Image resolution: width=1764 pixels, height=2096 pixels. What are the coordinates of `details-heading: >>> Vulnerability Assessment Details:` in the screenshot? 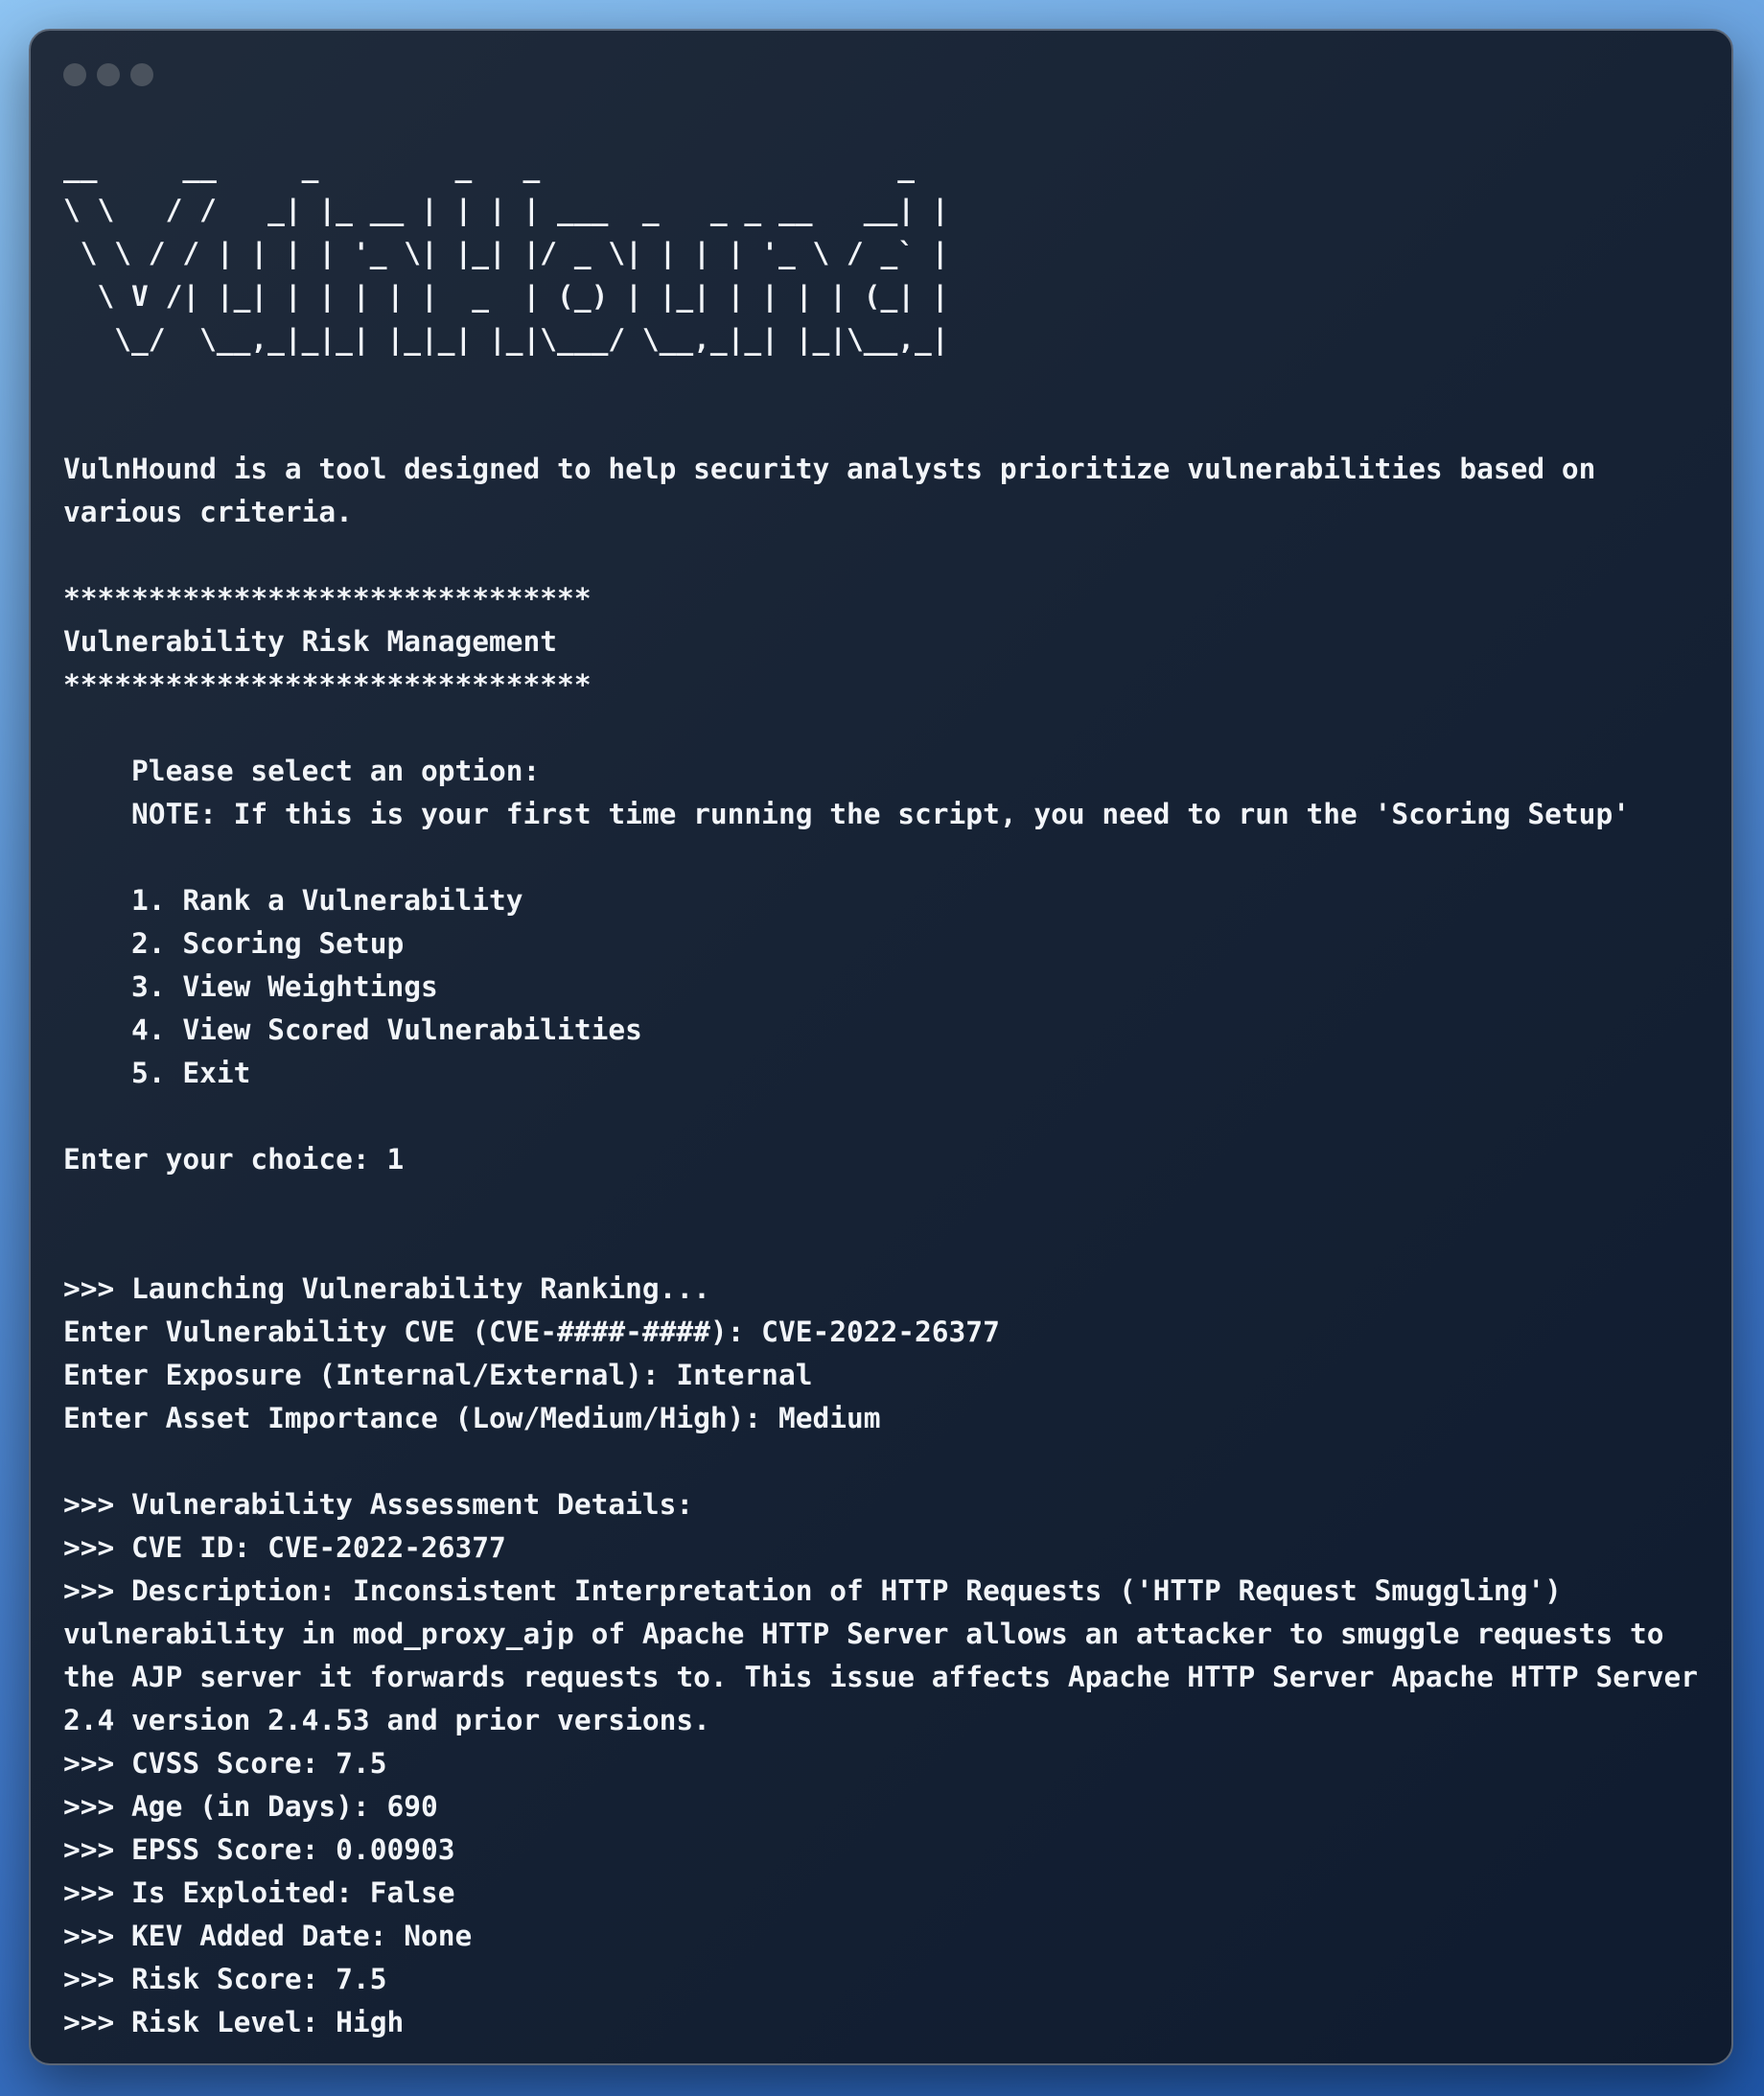 It's located at (378, 1505).